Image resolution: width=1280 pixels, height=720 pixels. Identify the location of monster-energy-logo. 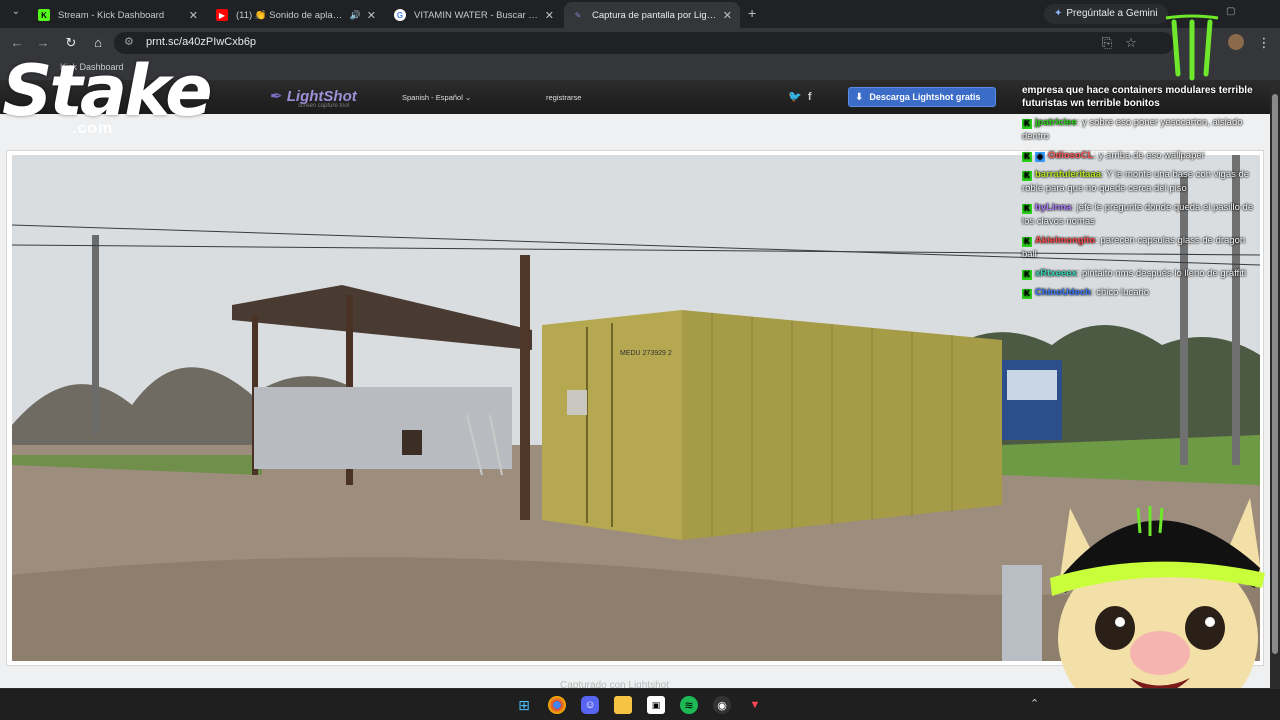
(1192, 47).